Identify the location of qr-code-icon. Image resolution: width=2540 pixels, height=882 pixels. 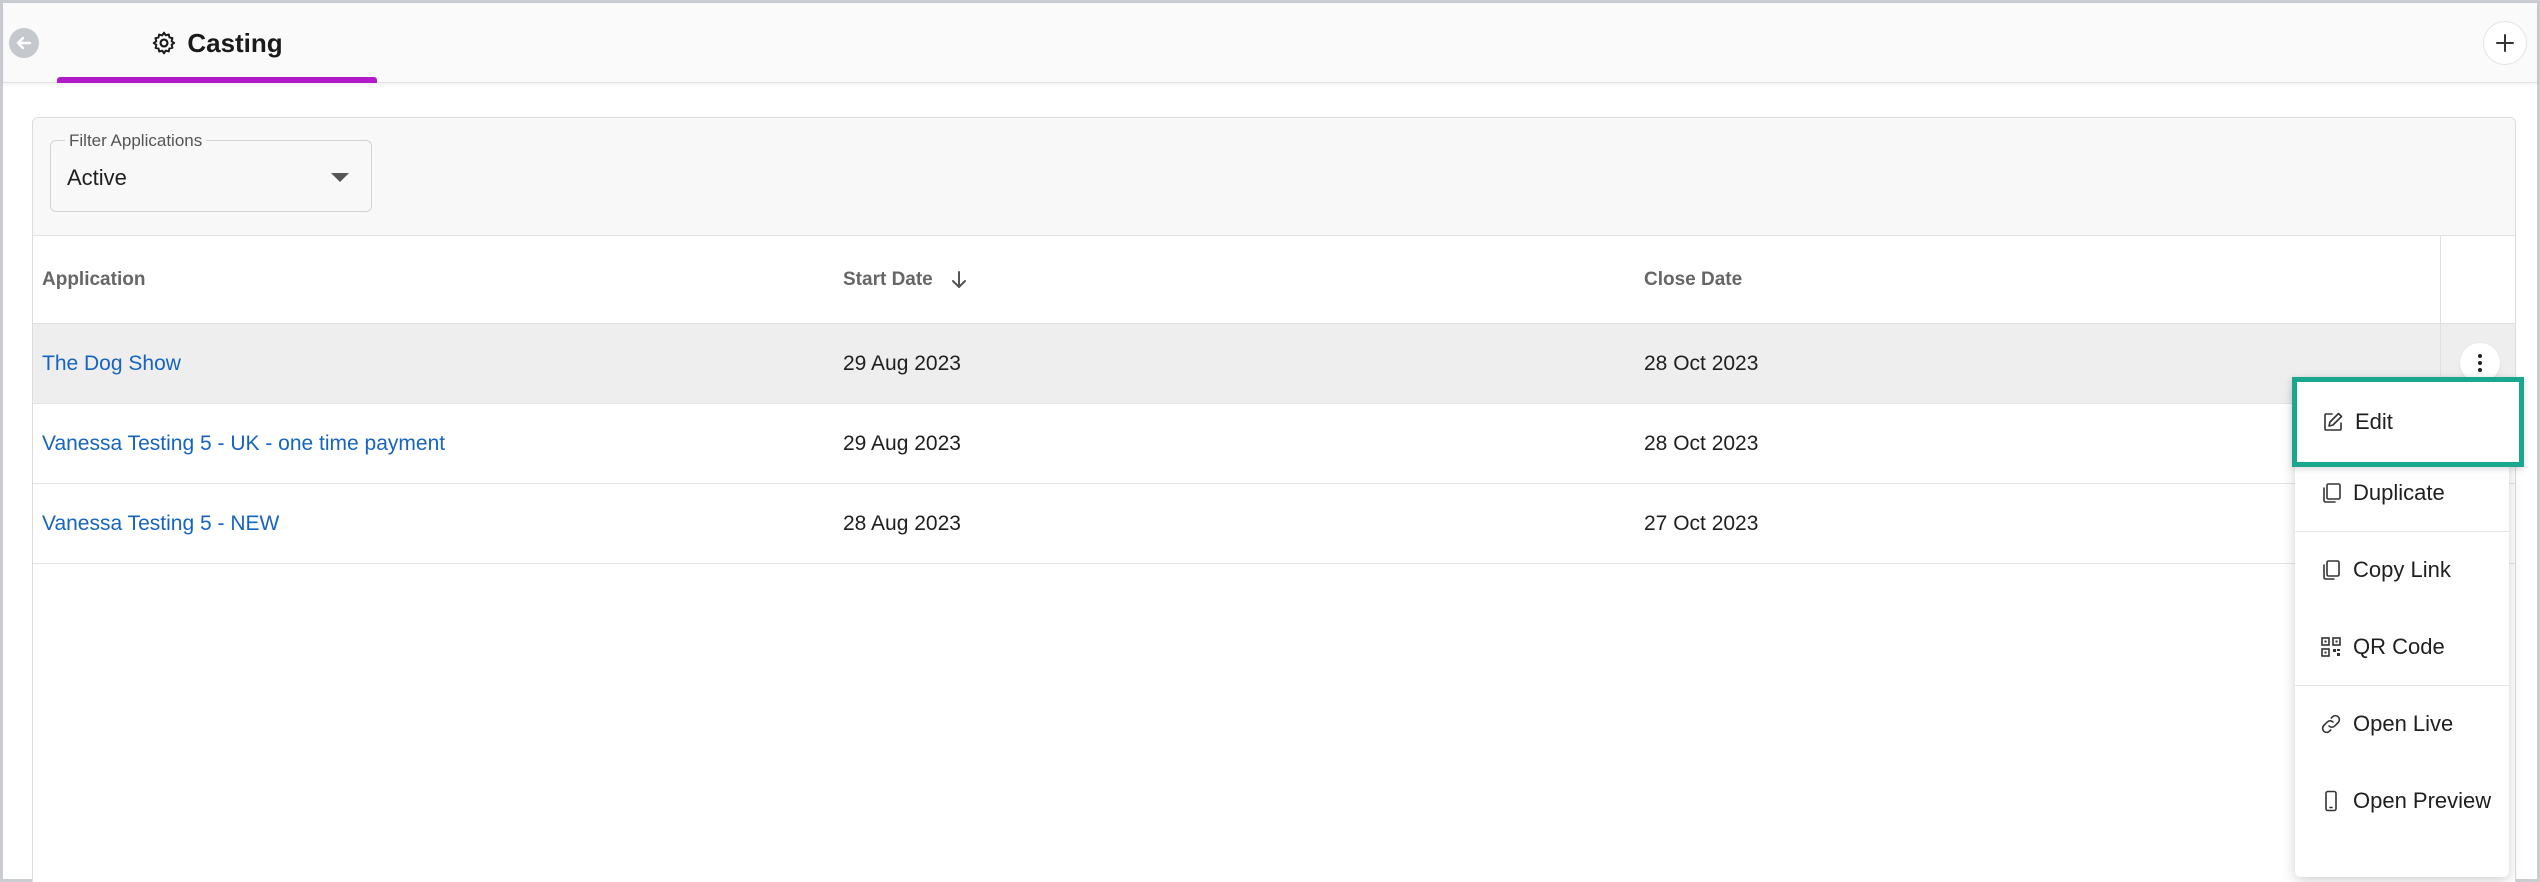
(2331, 647).